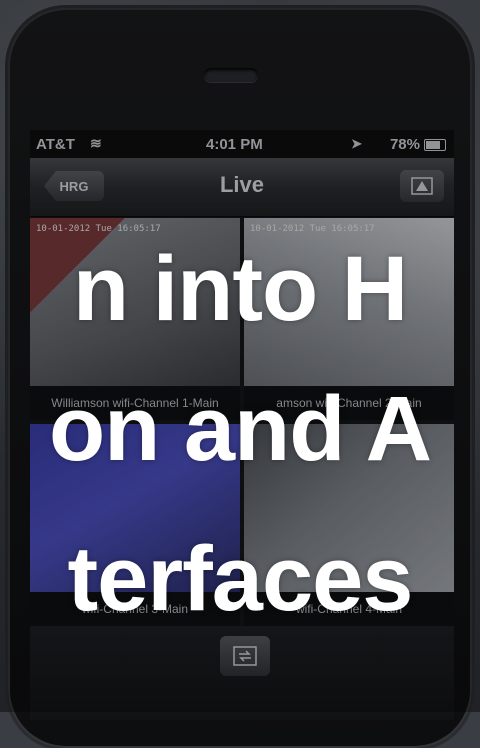 This screenshot has width=480, height=748. I want to click on overlay-line-2: on and A, so click(240, 429).